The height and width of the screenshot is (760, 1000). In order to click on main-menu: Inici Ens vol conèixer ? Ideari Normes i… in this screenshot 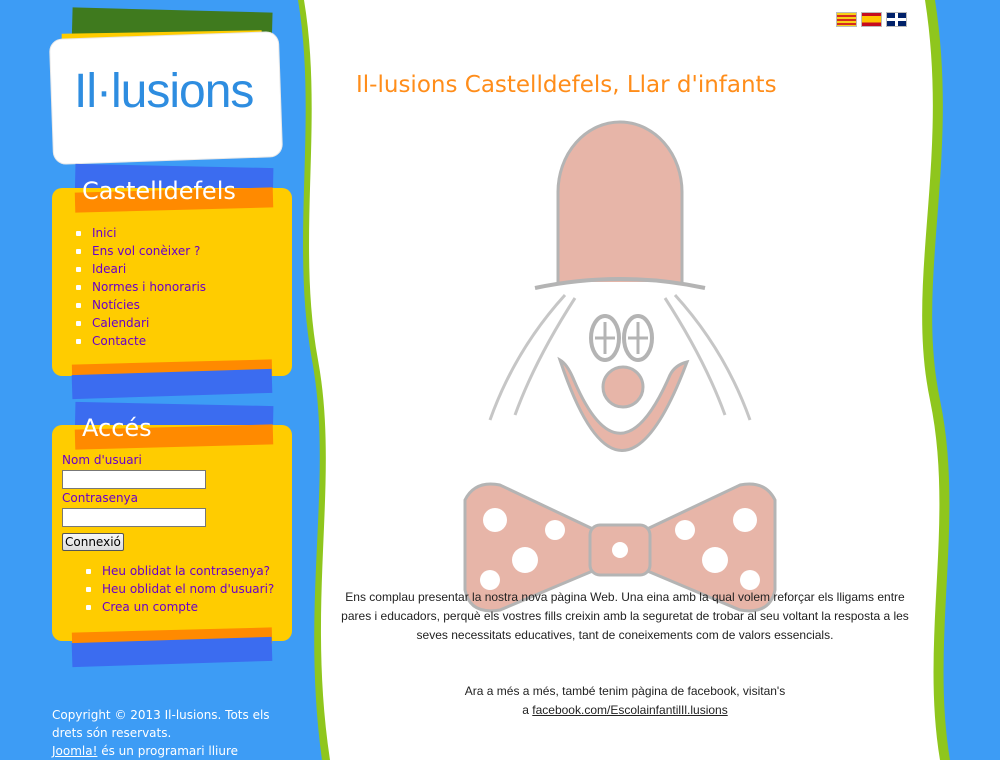, I will do `click(140, 287)`.